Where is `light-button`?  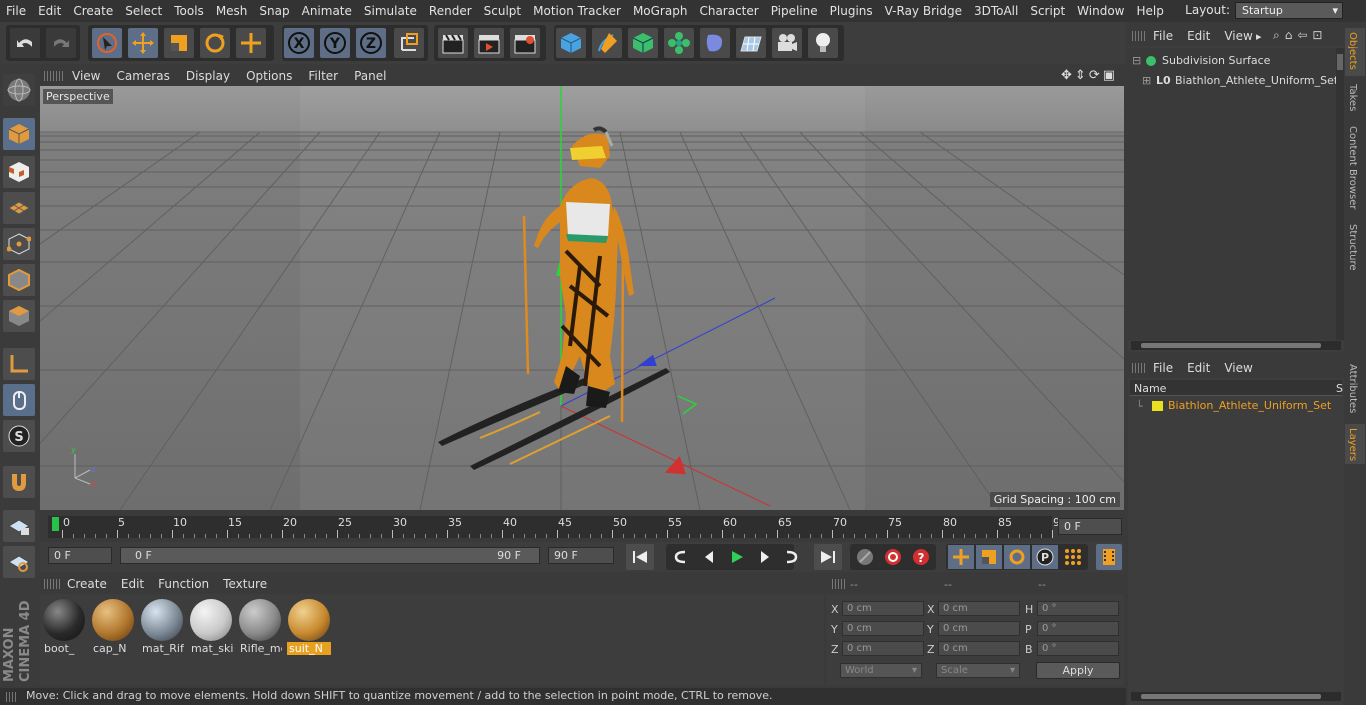
light-button is located at coordinates (823, 43).